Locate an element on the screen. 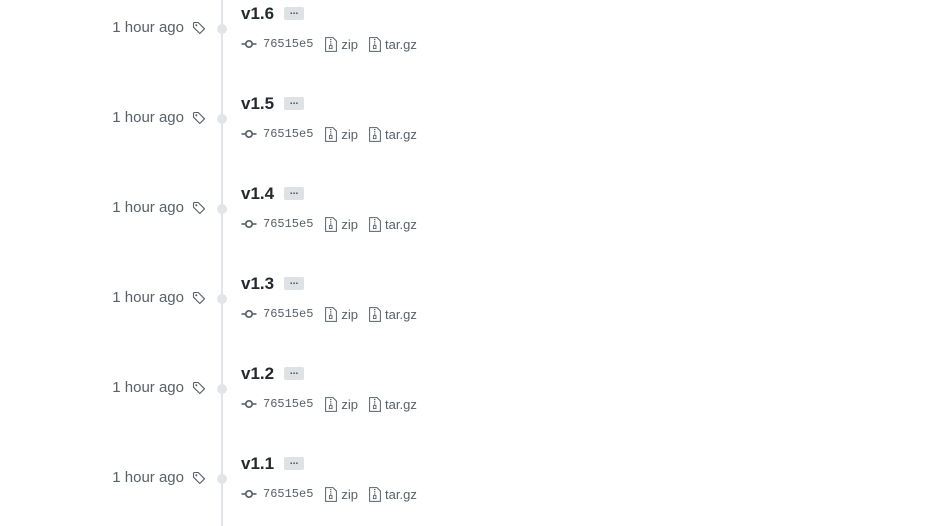 This screenshot has width=933, height=526. tag-entry: 1 hour ago v1.6 ... 76515e5 zip tar.gz is located at coordinates (466, 30).